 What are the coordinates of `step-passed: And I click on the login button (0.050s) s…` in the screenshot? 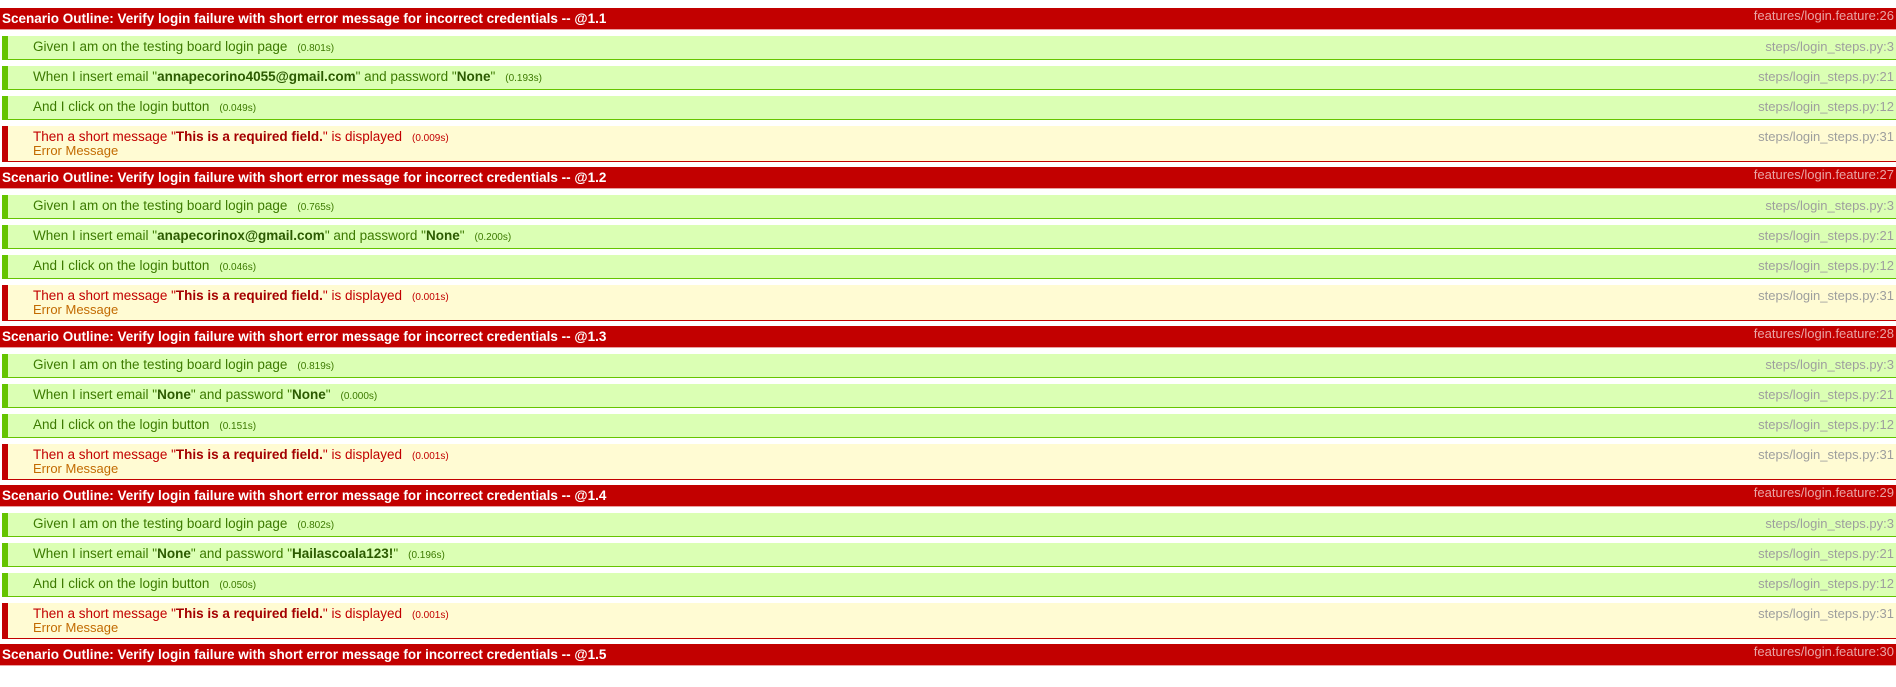 It's located at (949, 585).